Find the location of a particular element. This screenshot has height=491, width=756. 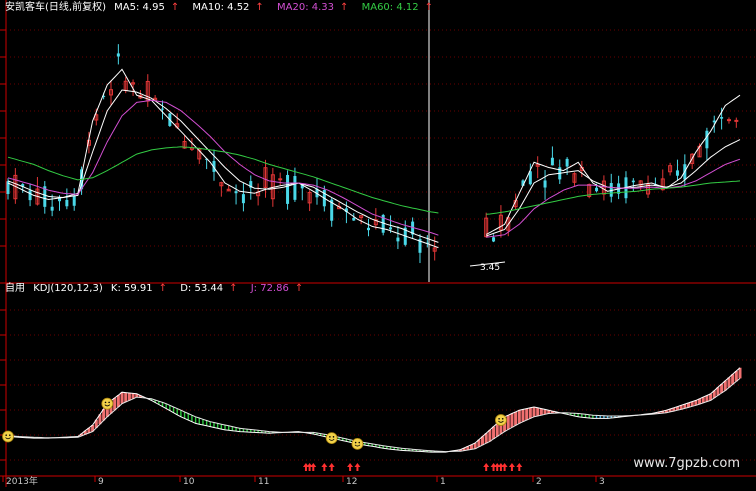

x-axis-label: 12 is located at coordinates (351, 482).